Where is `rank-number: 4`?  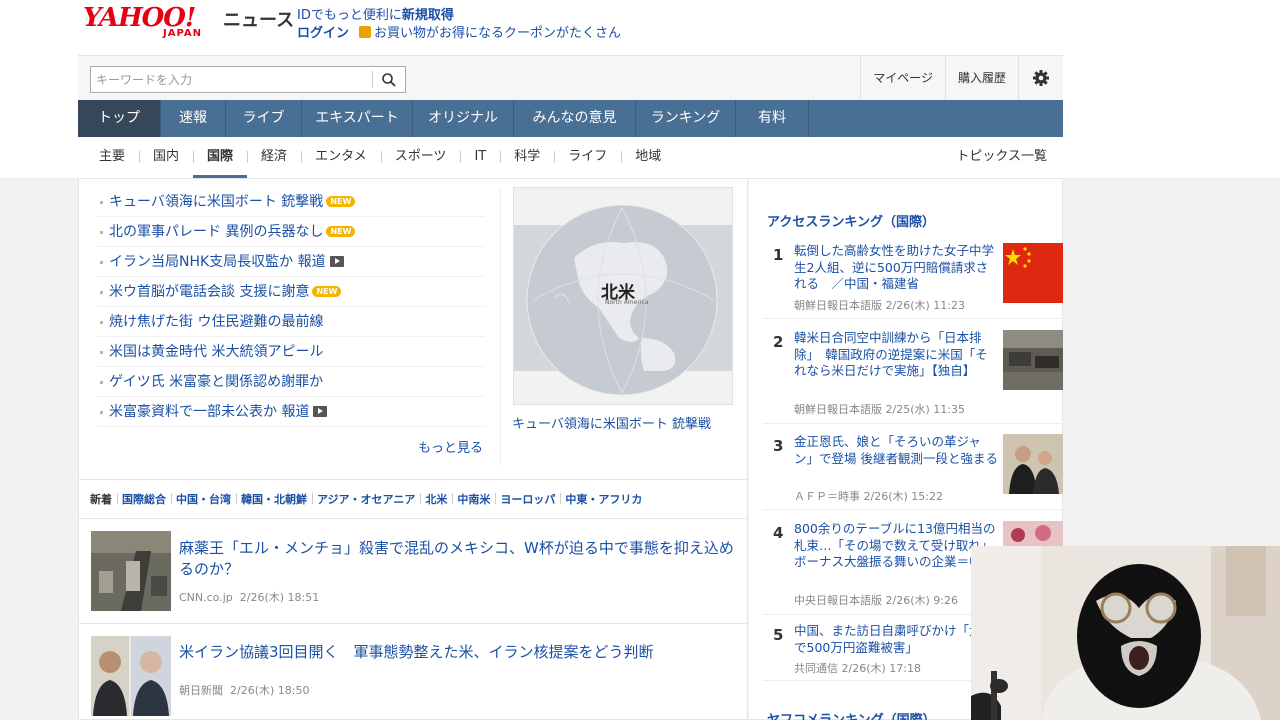 rank-number: 4 is located at coordinates (778, 533).